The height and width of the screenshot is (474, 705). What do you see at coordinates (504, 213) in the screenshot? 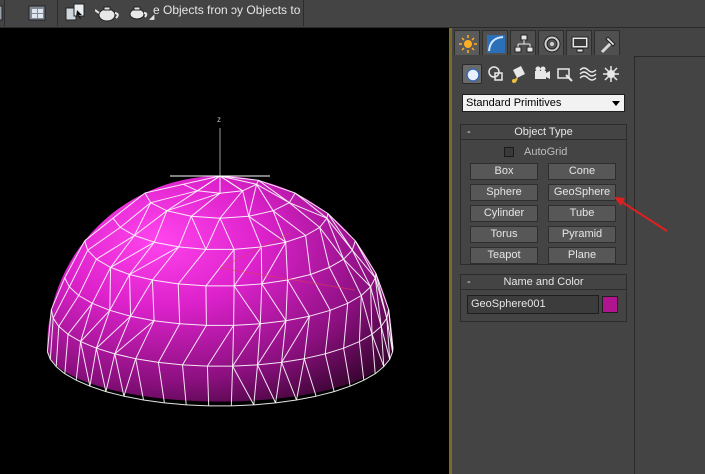
I see `cylinder-button: Cylinder` at bounding box center [504, 213].